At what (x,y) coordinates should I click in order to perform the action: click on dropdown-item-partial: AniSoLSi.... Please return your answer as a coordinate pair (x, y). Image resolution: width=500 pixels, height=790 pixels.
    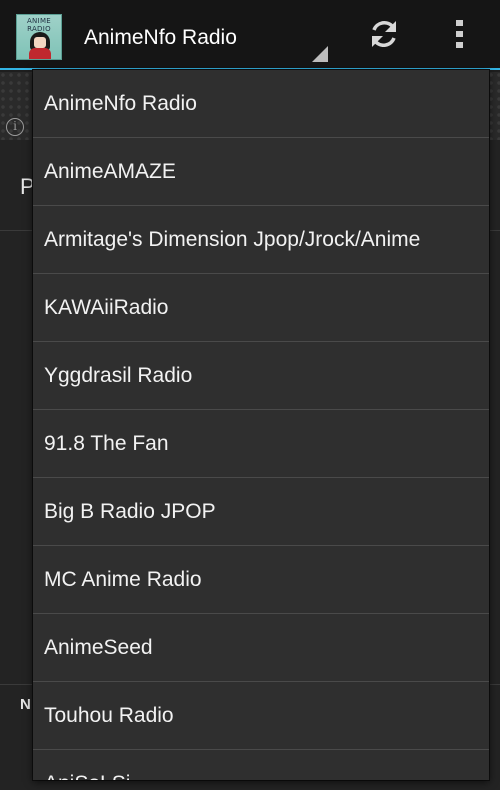
    Looking at the image, I should click on (261, 765).